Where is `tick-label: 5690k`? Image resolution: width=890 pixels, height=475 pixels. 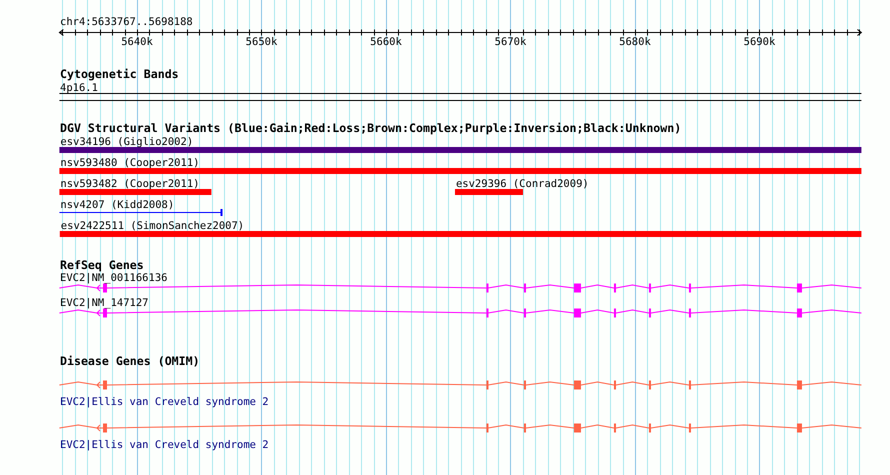
tick-label: 5690k is located at coordinates (760, 42).